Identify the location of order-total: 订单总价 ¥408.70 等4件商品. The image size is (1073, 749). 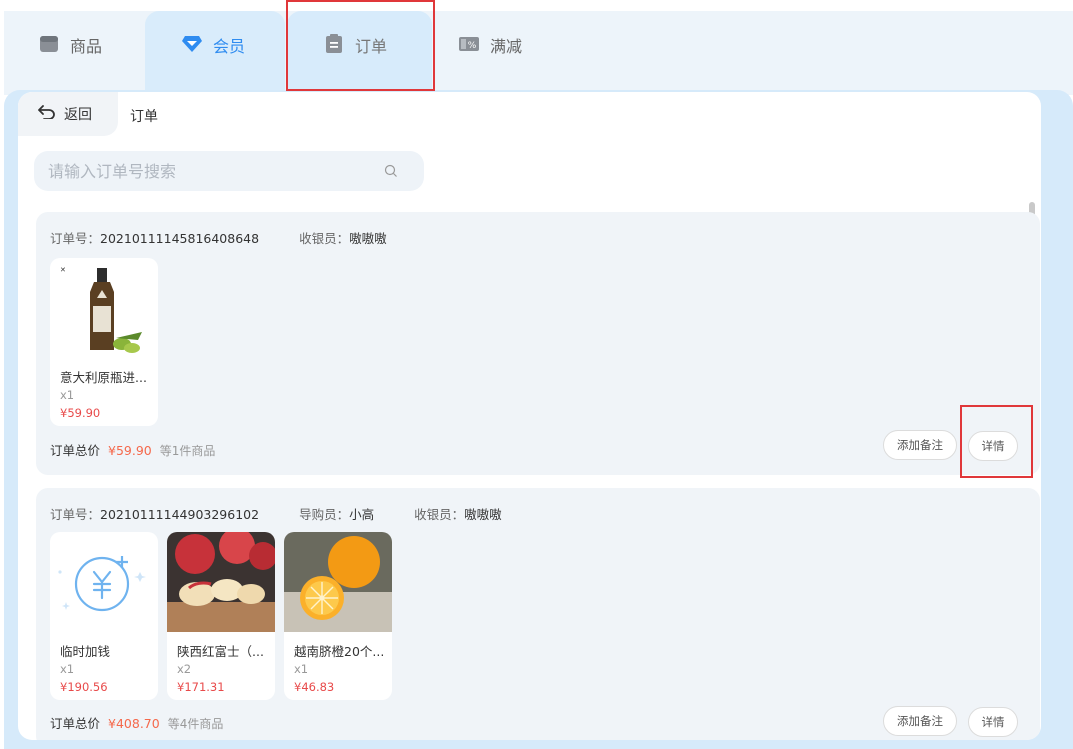
(137, 723).